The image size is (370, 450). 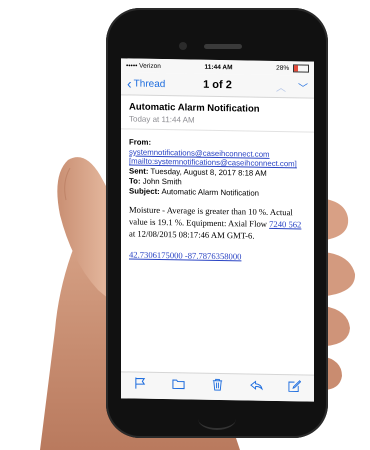 I want to click on from-label: From:, so click(x=140, y=142).